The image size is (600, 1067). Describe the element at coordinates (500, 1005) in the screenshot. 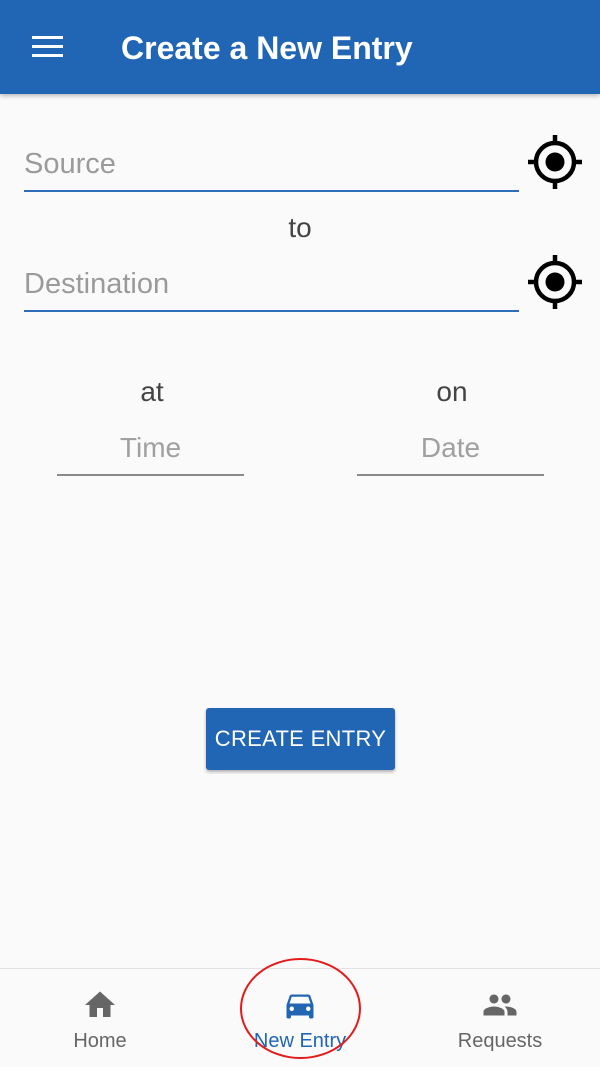

I see `people-icon` at that location.